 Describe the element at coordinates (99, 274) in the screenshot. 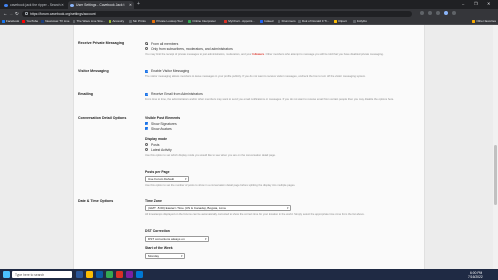

I see `edge-icon` at that location.